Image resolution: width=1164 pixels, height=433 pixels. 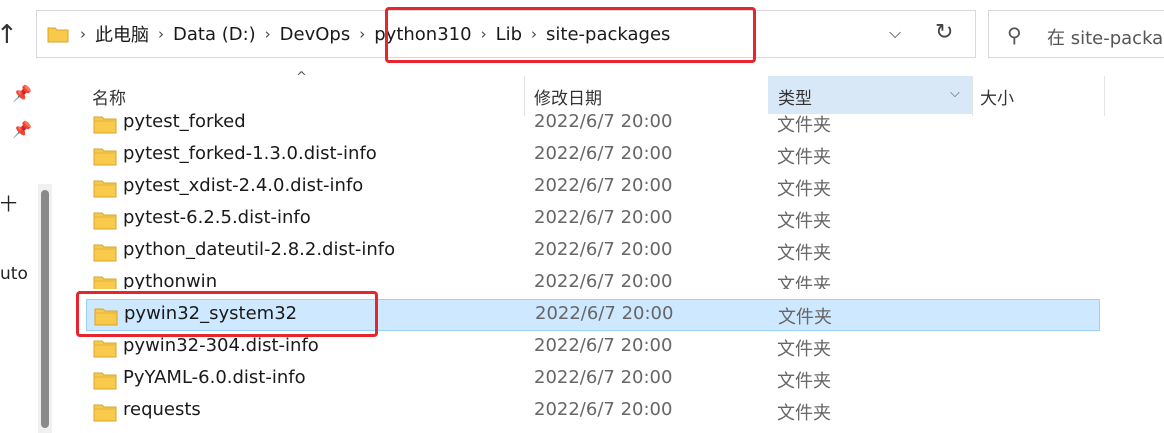 I want to click on file-row: pytest_forked 2022/6/7 20:00 文件夹, so click(x=612, y=123).